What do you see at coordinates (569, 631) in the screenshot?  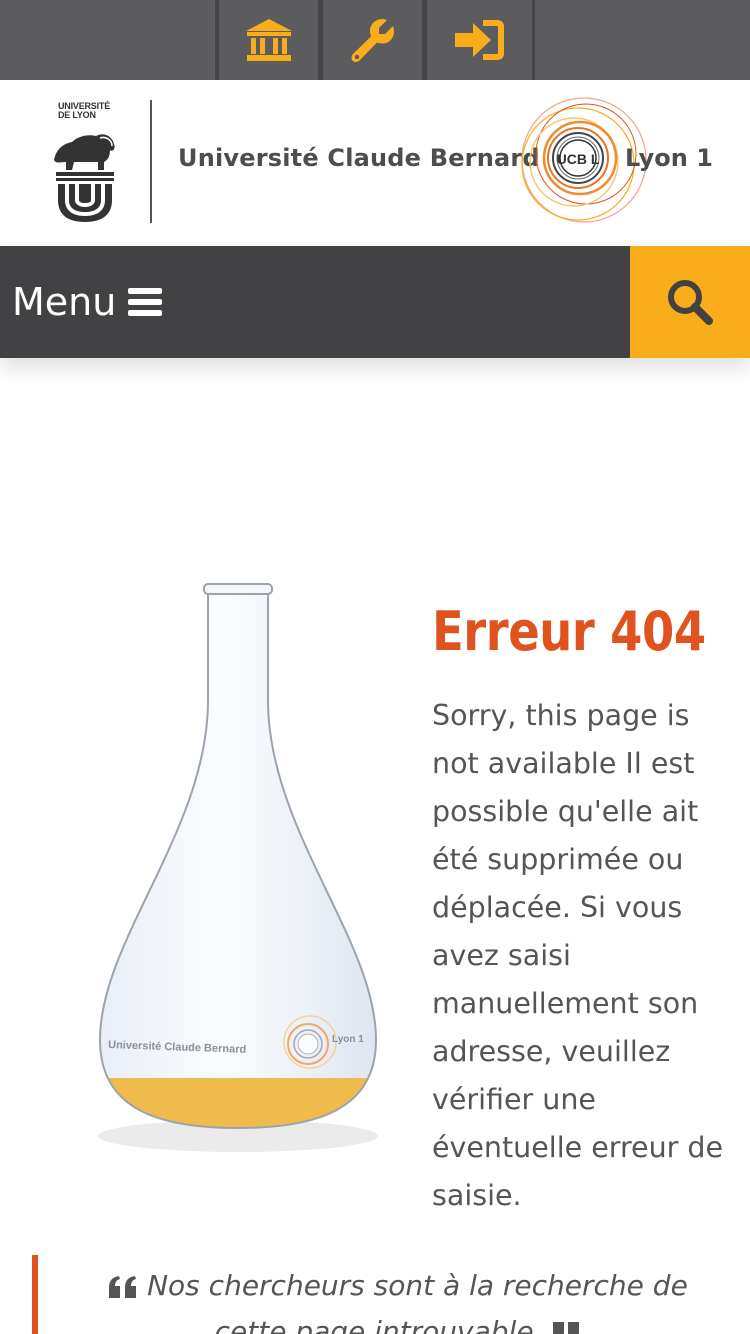 I see `error-title: Erreur 404` at bounding box center [569, 631].